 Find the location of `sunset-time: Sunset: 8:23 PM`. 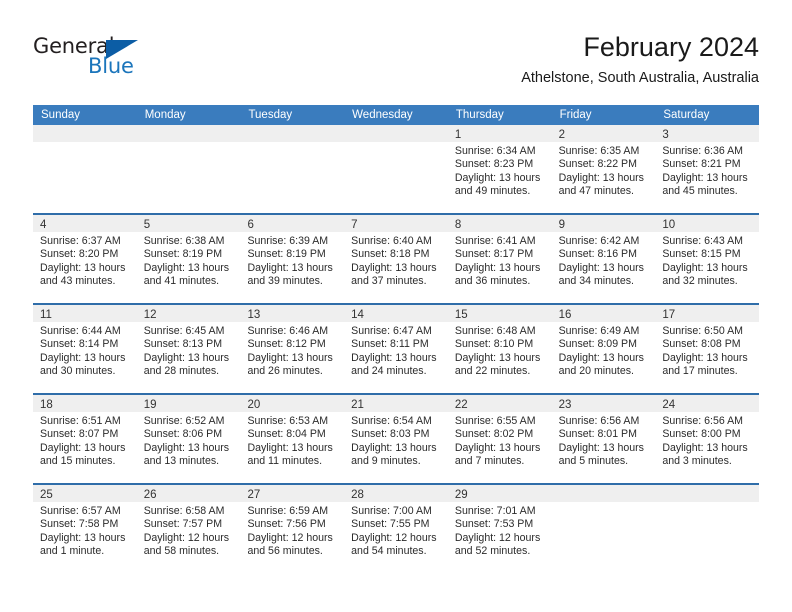

sunset-time: Sunset: 8:23 PM is located at coordinates (494, 164).